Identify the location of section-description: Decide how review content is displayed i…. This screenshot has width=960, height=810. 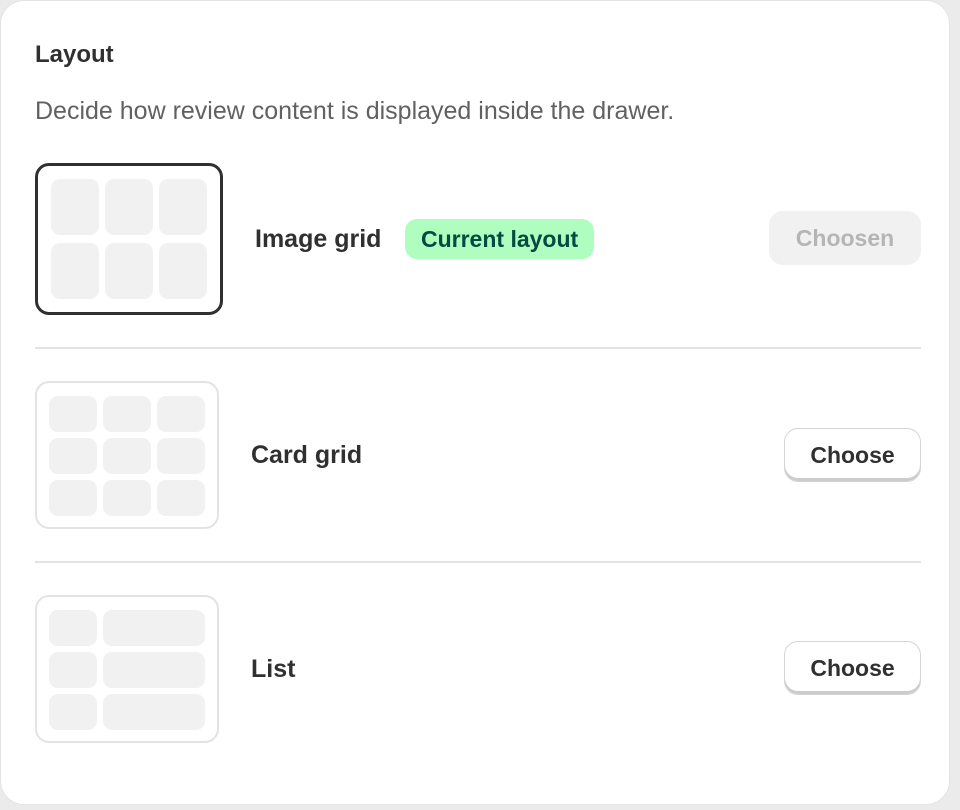
(355, 111).